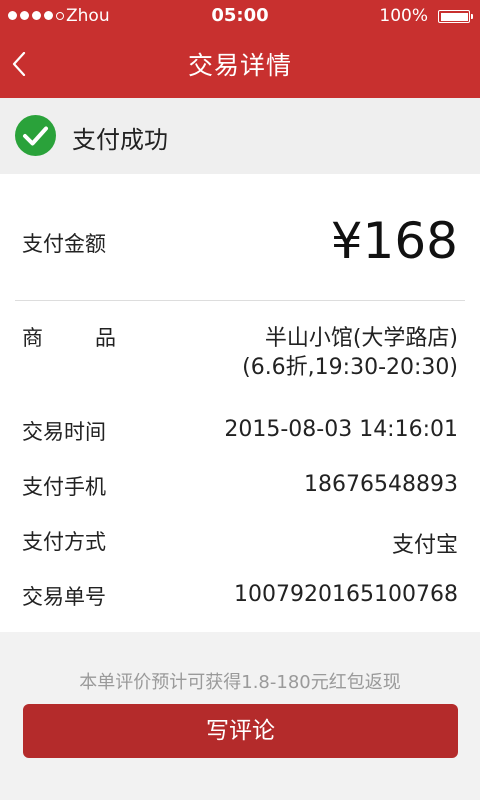 This screenshot has height=800, width=480. What do you see at coordinates (455, 16) in the screenshot?
I see `battery-icon` at bounding box center [455, 16].